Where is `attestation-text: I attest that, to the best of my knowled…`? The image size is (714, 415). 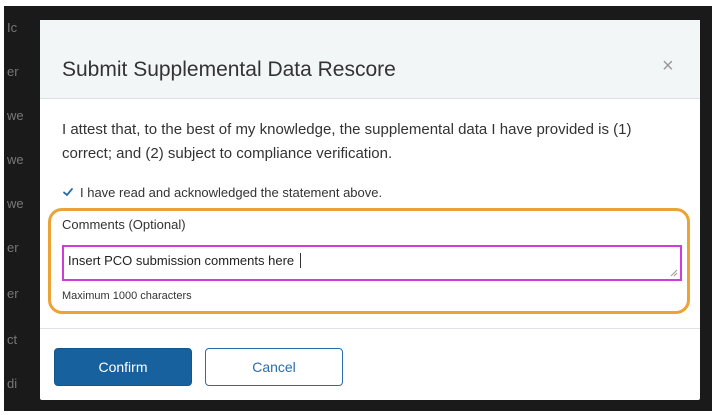
attestation-text: I attest that, to the best of my knowled… is located at coordinates (347, 141).